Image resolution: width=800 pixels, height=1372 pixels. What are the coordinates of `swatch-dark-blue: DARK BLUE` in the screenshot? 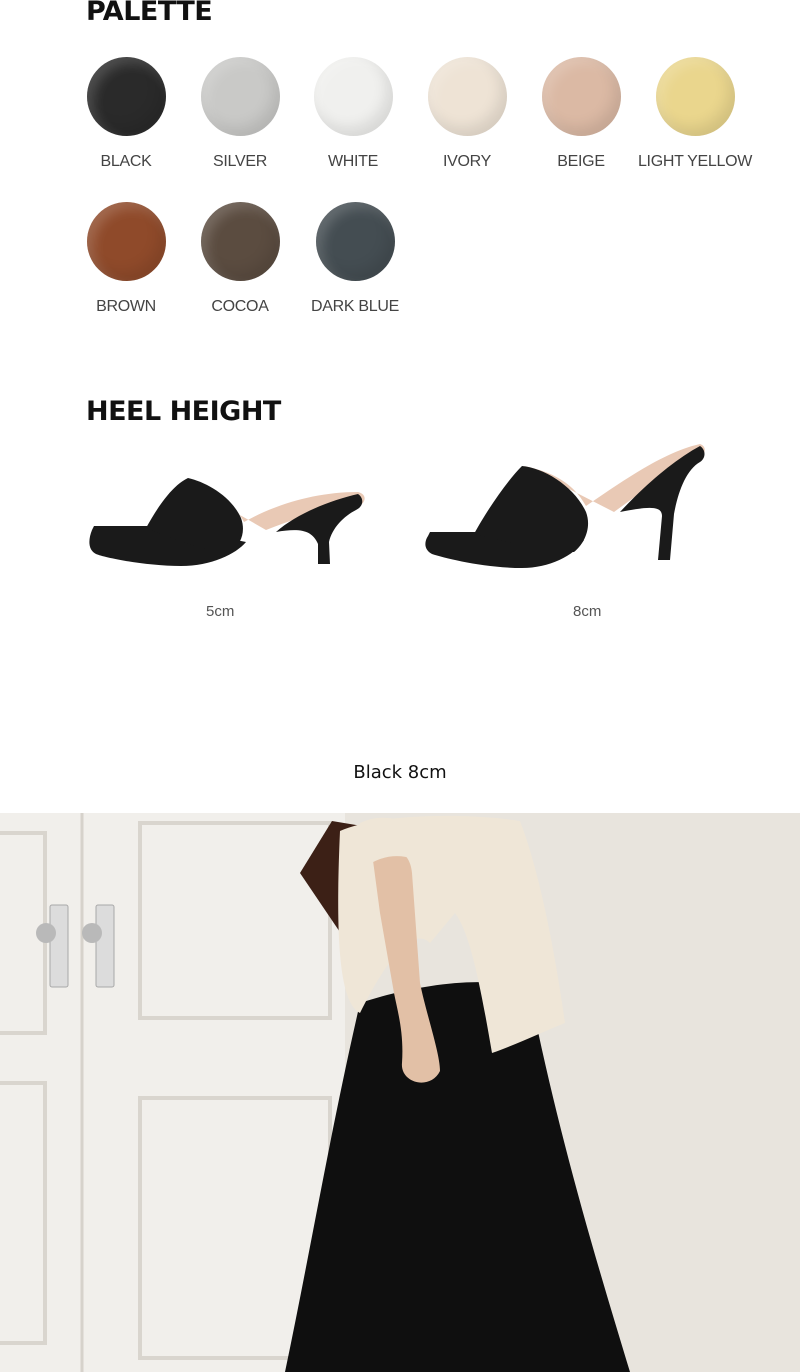 It's located at (355, 259).